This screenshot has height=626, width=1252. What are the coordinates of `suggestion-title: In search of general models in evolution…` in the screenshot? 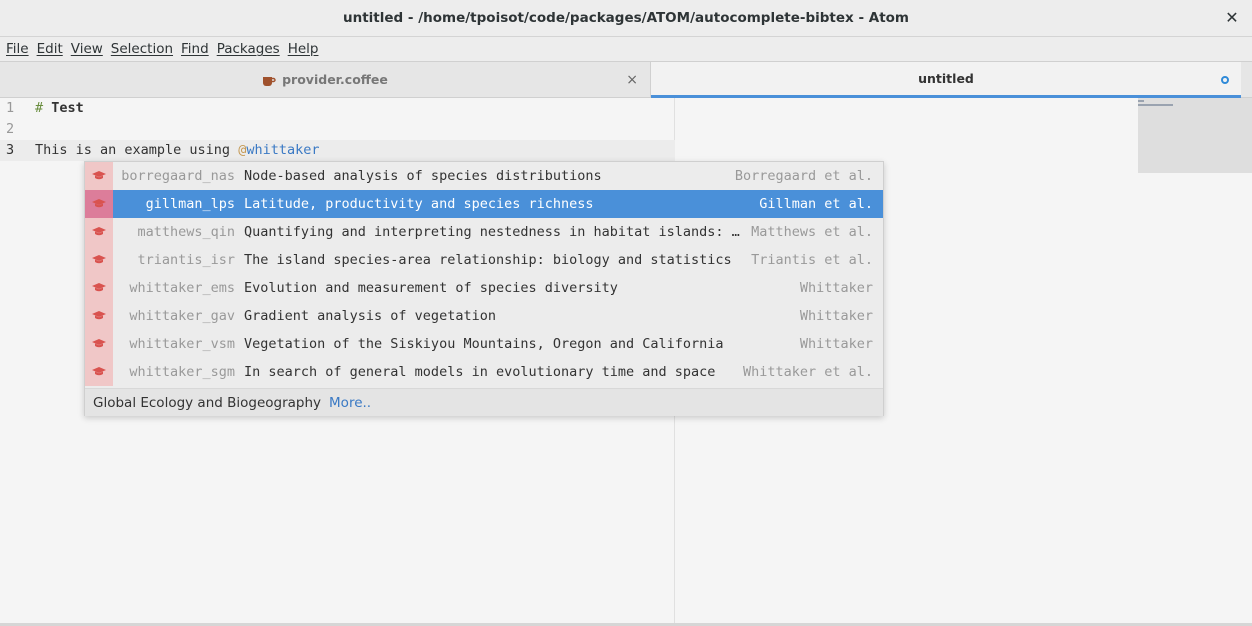 It's located at (480, 372).